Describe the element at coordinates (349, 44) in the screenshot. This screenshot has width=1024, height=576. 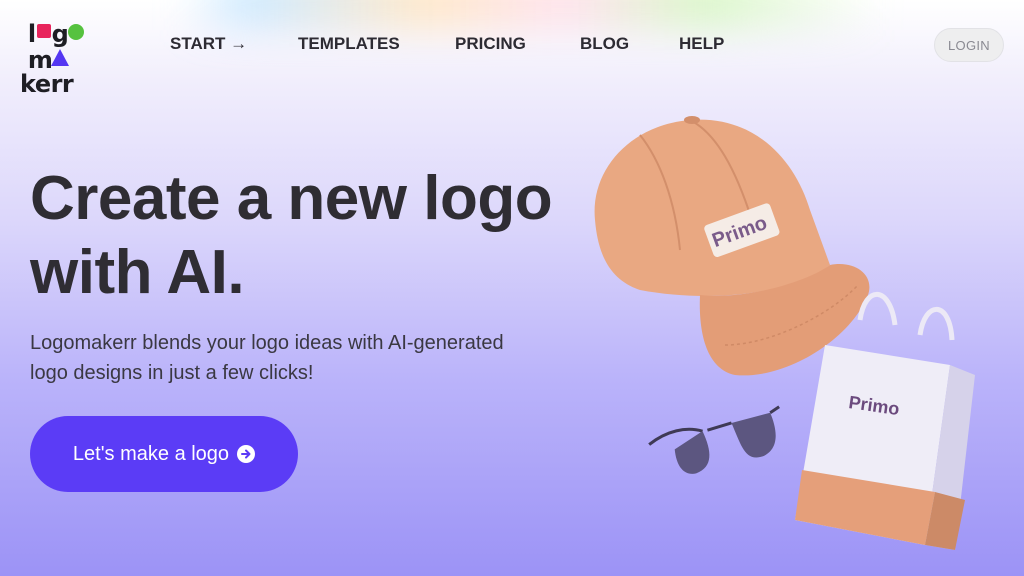
I see `nav-templates: TEMPLATES` at that location.